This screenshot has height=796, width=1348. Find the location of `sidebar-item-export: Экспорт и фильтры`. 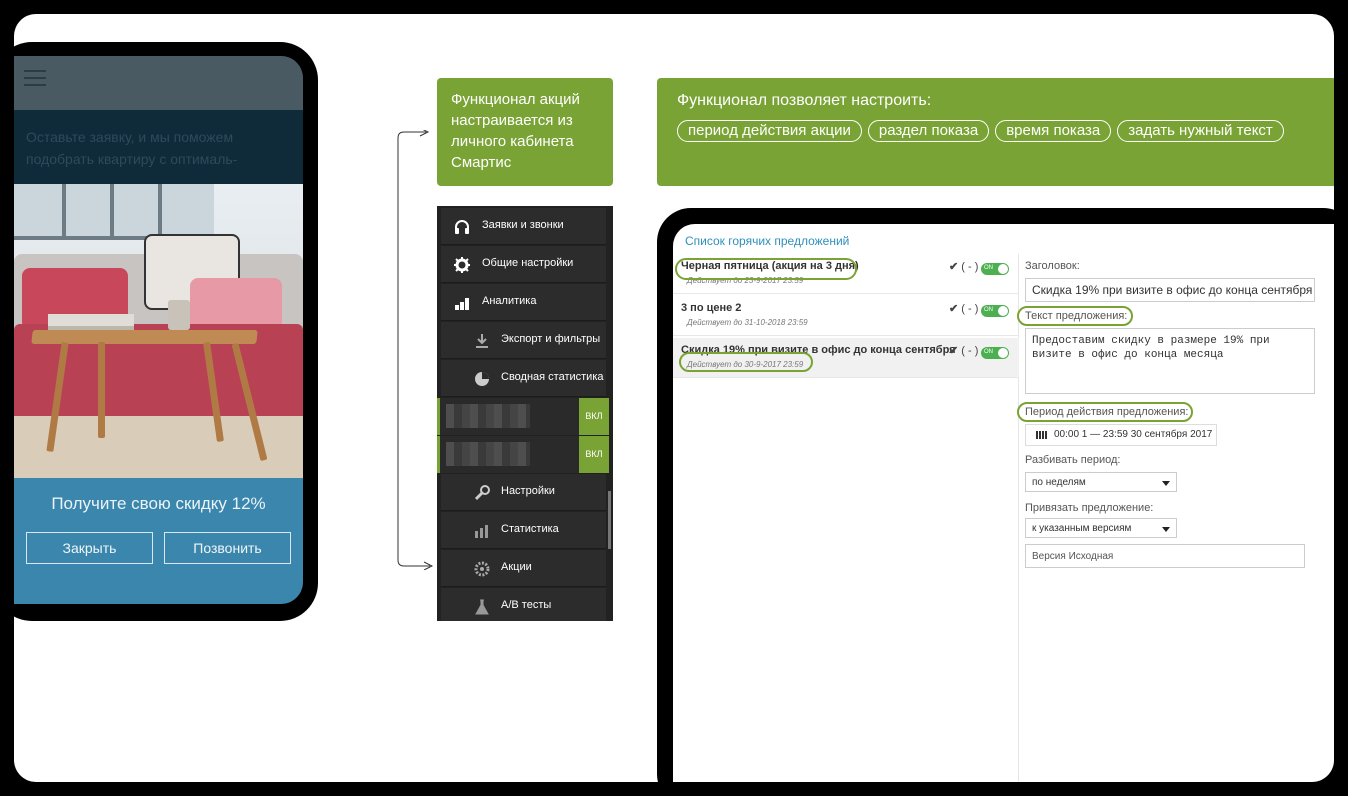

sidebar-item-export: Экспорт и фильтры is located at coordinates (523, 340).